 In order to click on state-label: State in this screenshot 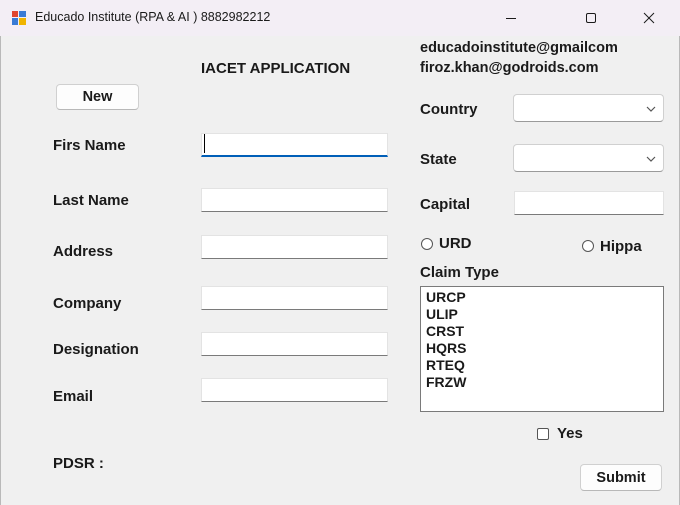, I will do `click(438, 159)`.